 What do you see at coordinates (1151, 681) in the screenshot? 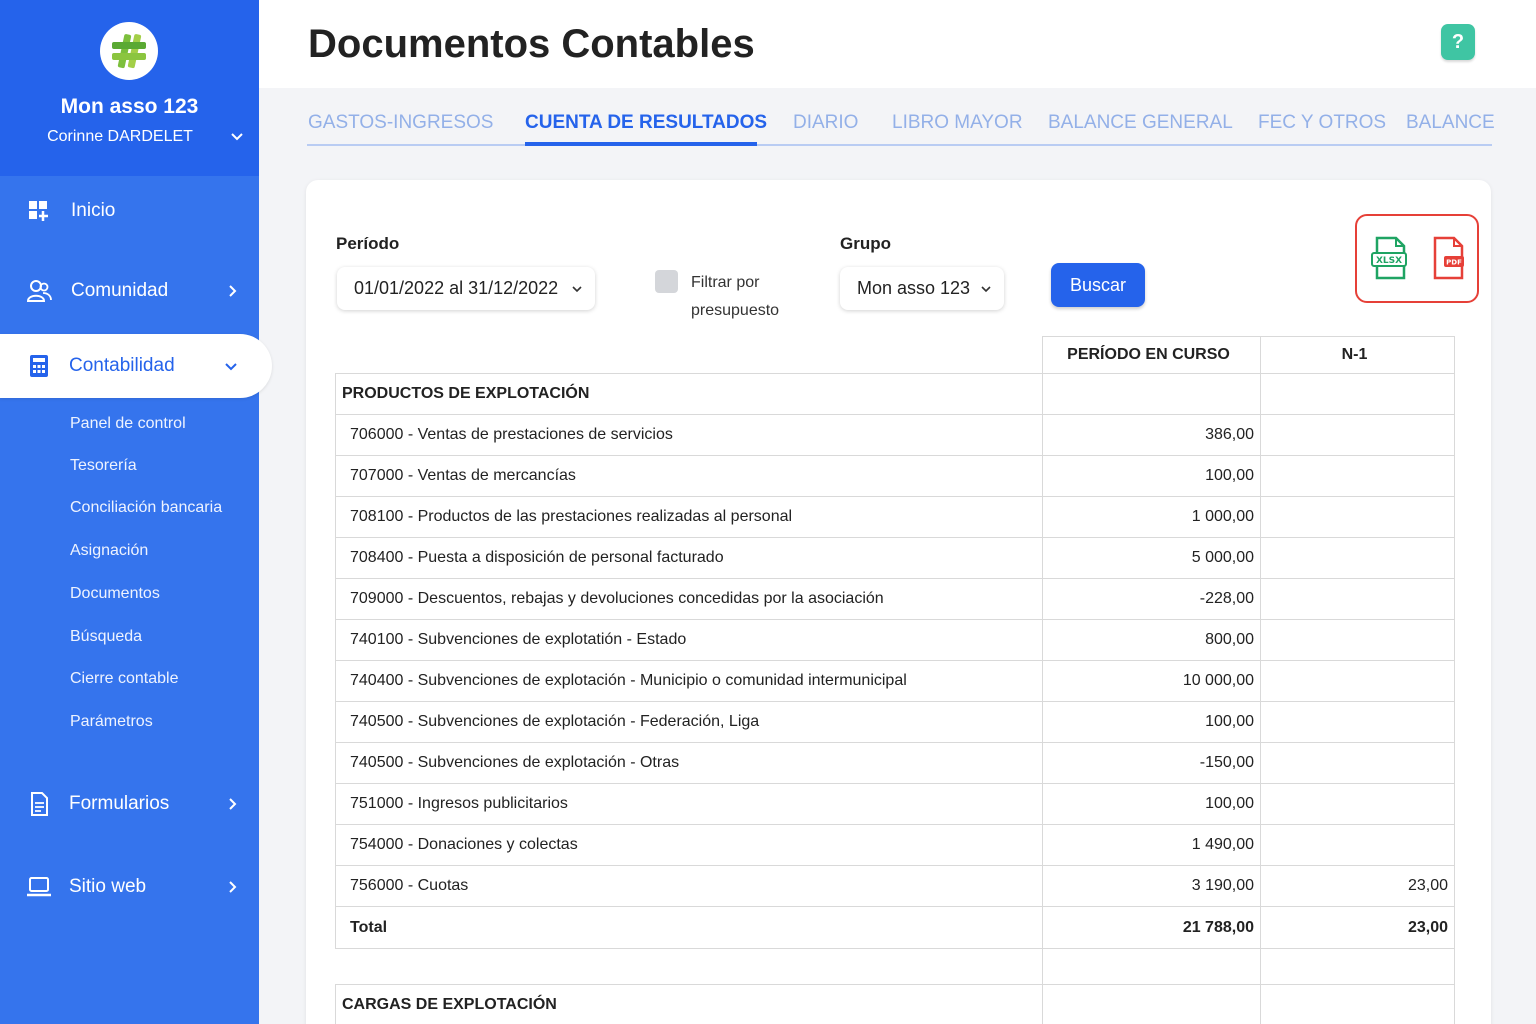
I see `current-amount-cell: 10 000,00` at bounding box center [1151, 681].